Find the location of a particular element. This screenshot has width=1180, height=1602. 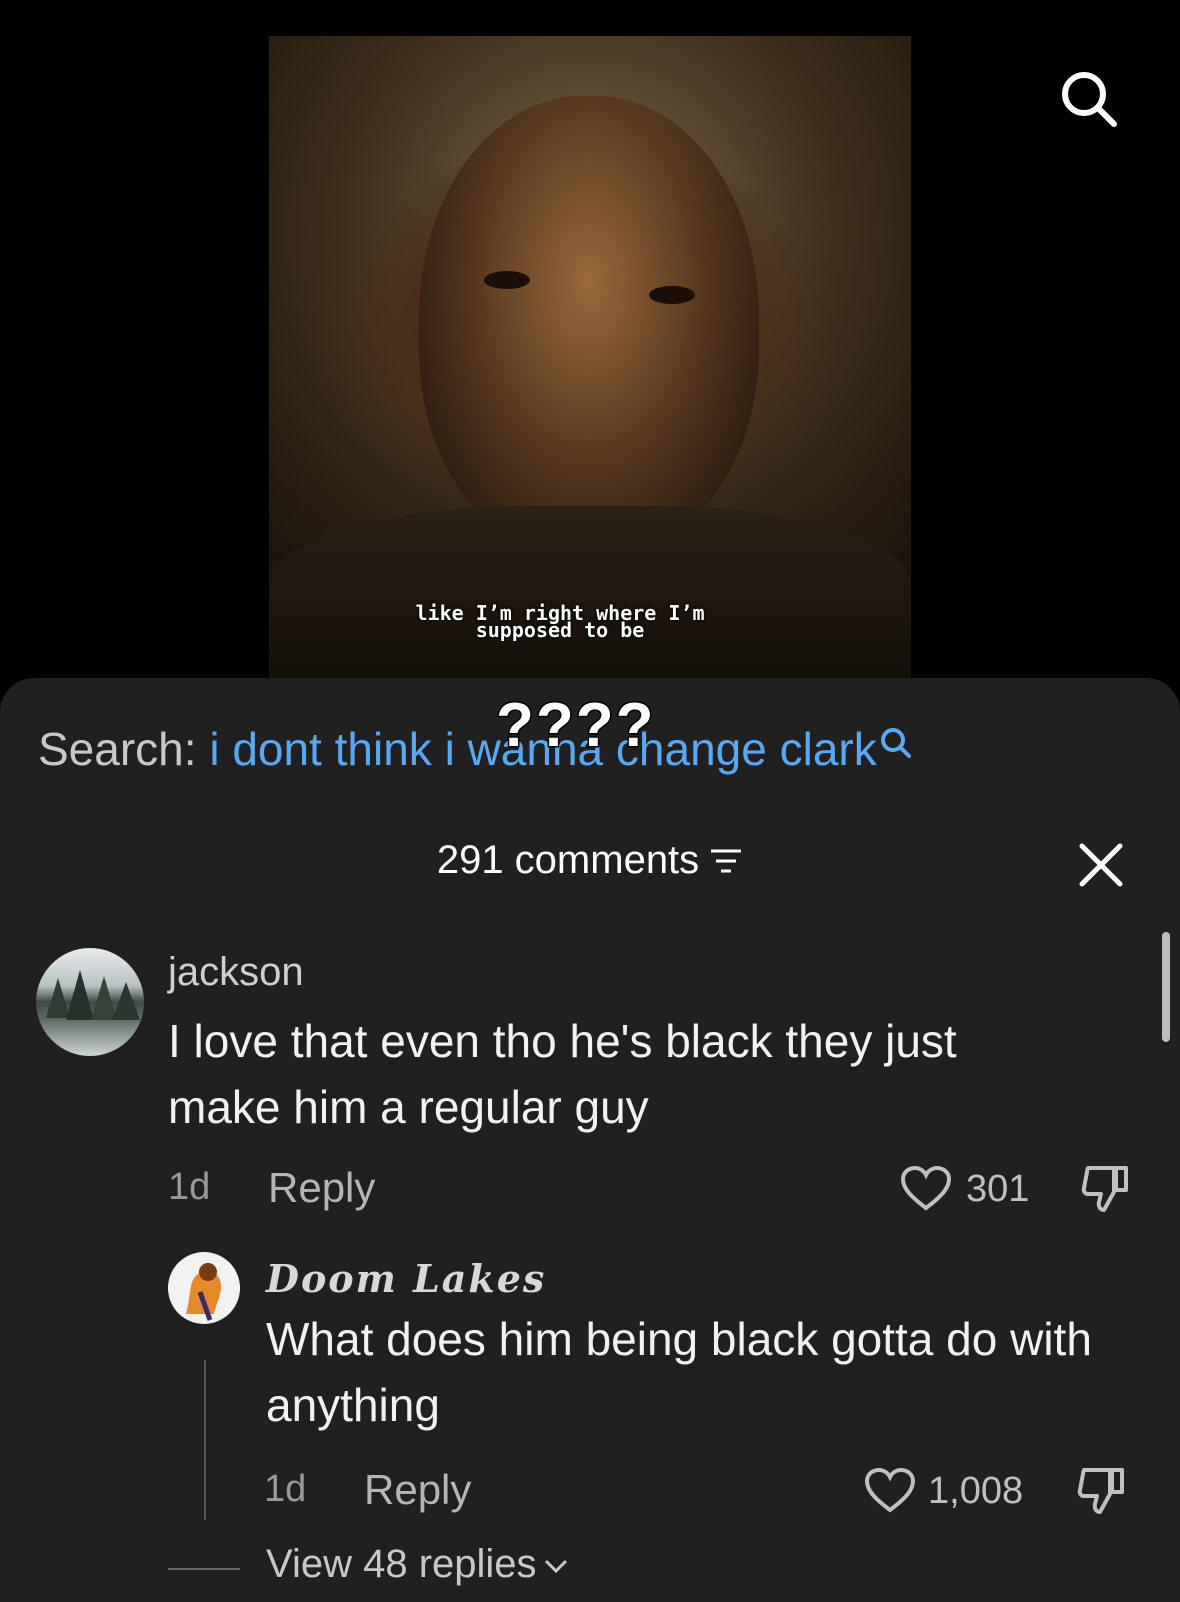

view-replies-label: View 48 replies is located at coordinates (401, 1564).